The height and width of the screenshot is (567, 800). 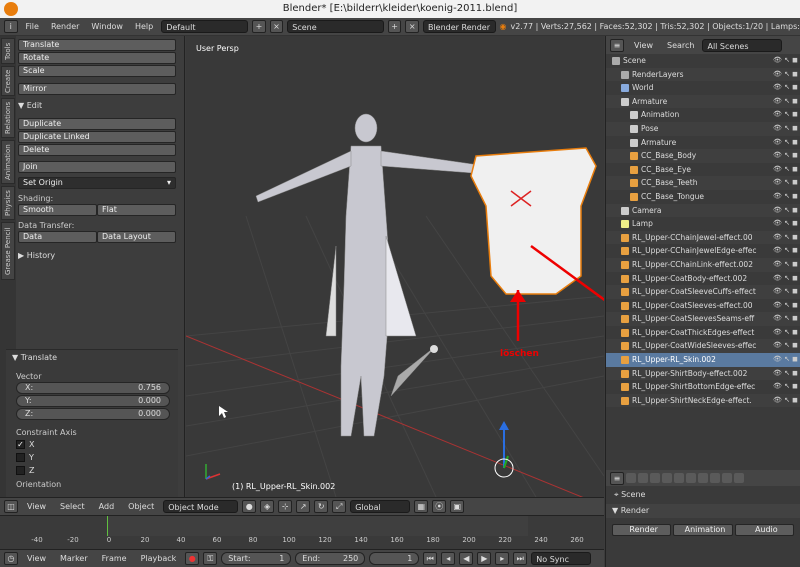 What do you see at coordinates (679, 478) in the screenshot?
I see `object-tab-icon` at bounding box center [679, 478].